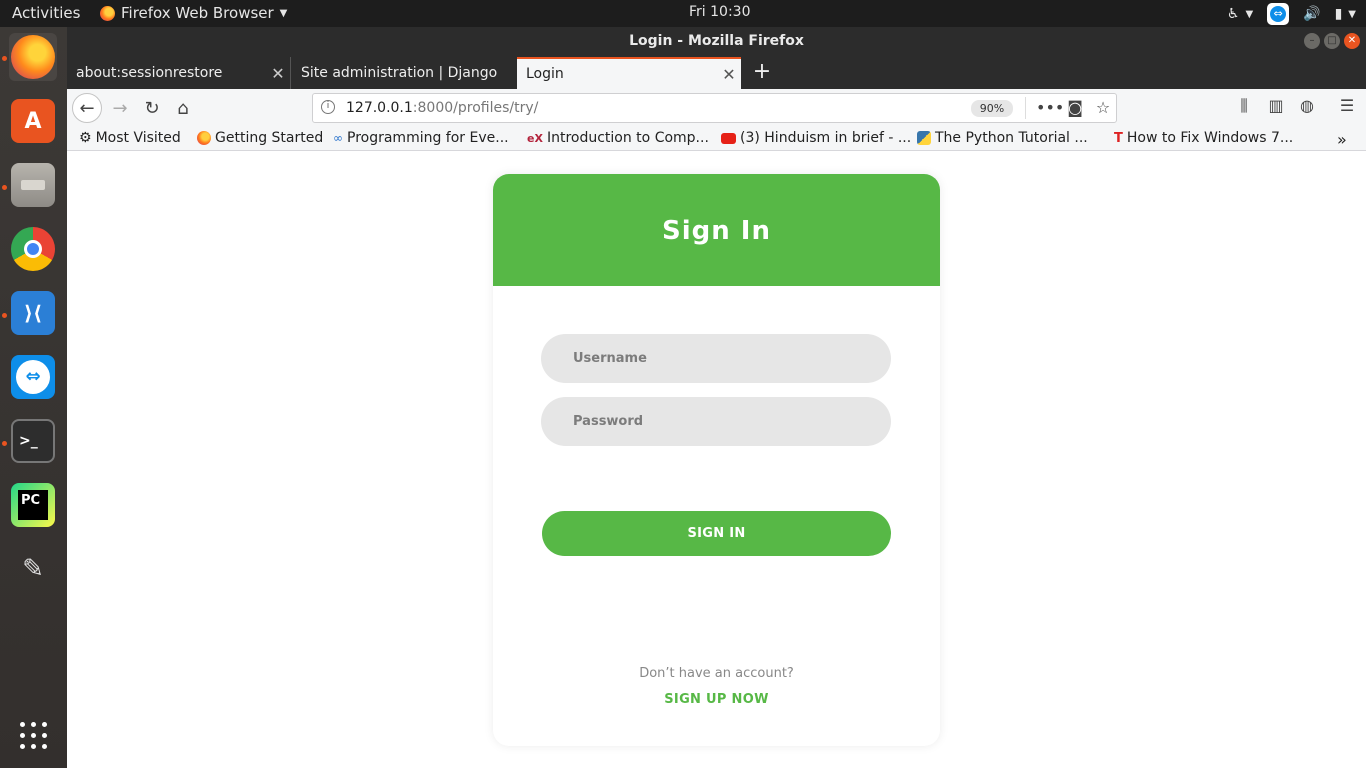 This screenshot has width=1366, height=768. What do you see at coordinates (475, 108) in the screenshot?
I see `url-path: :8000/profiles/try/` at bounding box center [475, 108].